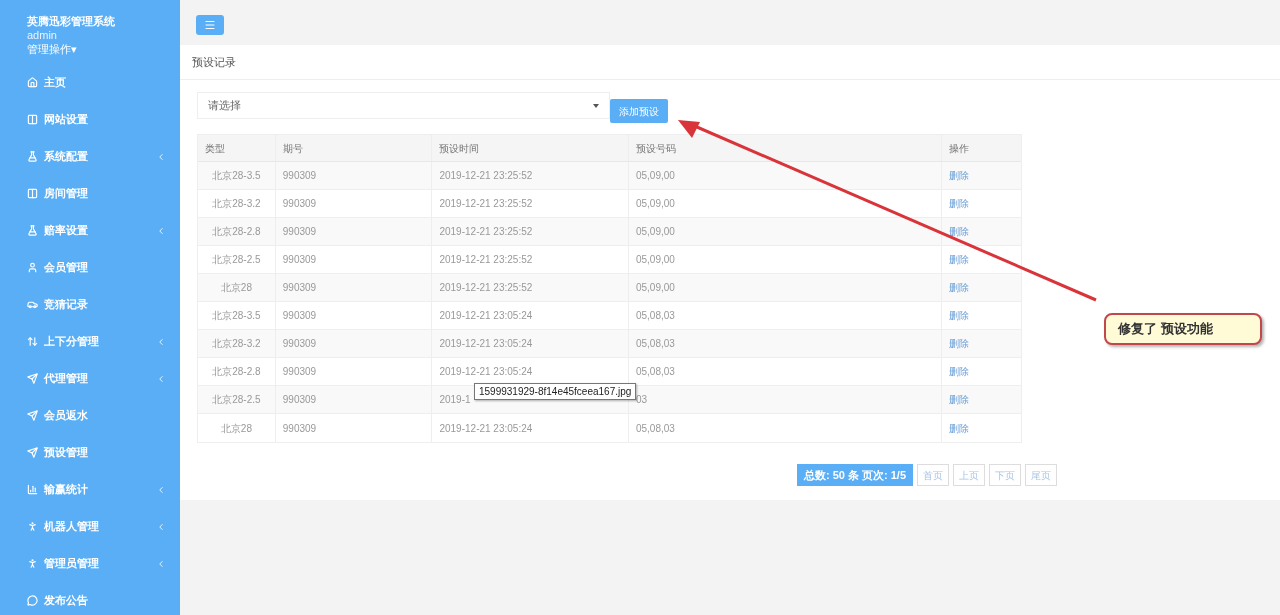  Describe the element at coordinates (641, 400) in the screenshot. I see `table-cell-text: 03` at that location.